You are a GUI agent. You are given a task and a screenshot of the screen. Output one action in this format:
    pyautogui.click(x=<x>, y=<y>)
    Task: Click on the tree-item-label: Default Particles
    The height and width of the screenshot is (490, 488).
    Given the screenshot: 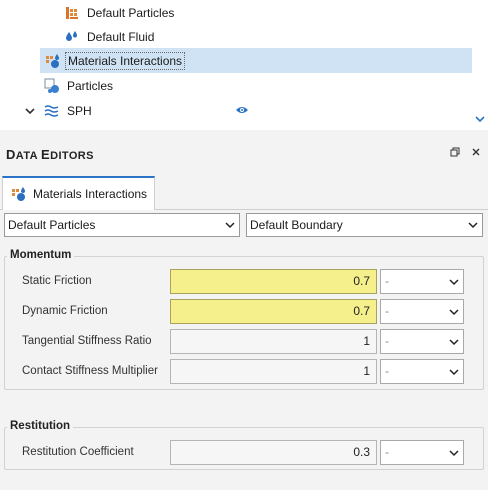 What is the action you would take?
    pyautogui.click(x=131, y=12)
    